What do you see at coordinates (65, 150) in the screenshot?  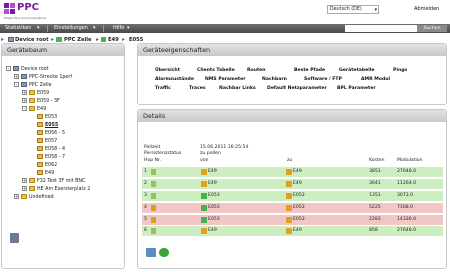 I see `tree-item: E058 - 4` at bounding box center [65, 150].